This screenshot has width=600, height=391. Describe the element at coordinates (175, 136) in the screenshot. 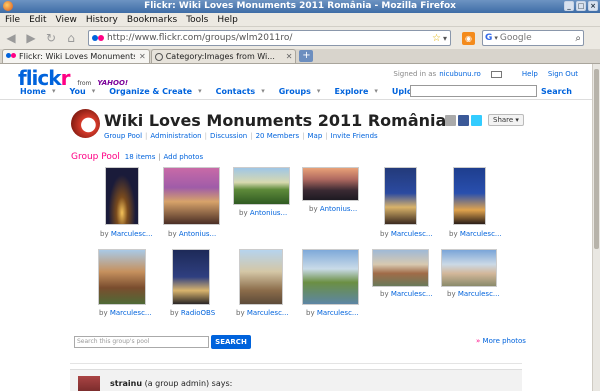

I see `group-link-administration: Administration` at that location.